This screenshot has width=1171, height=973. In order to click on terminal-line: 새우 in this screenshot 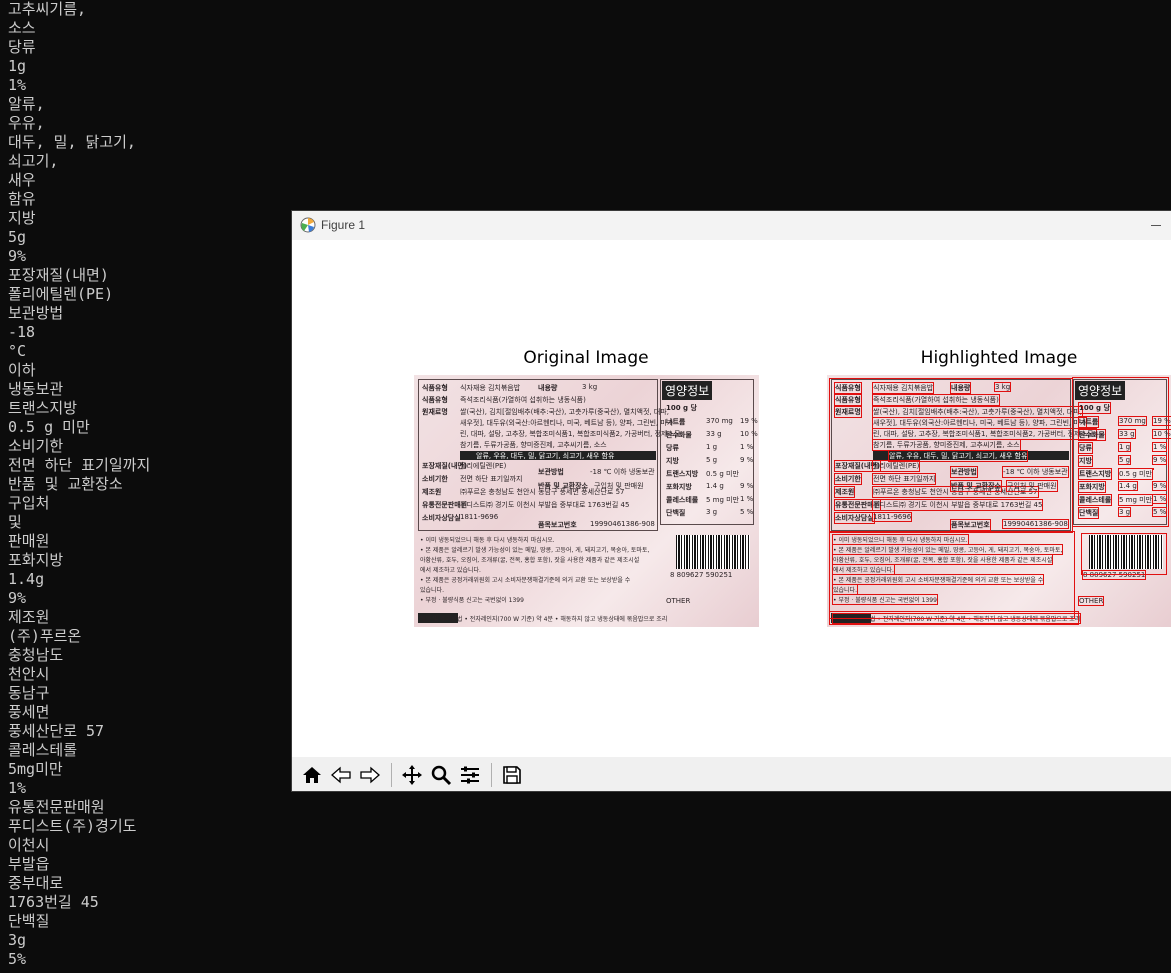, I will do `click(22, 180)`.